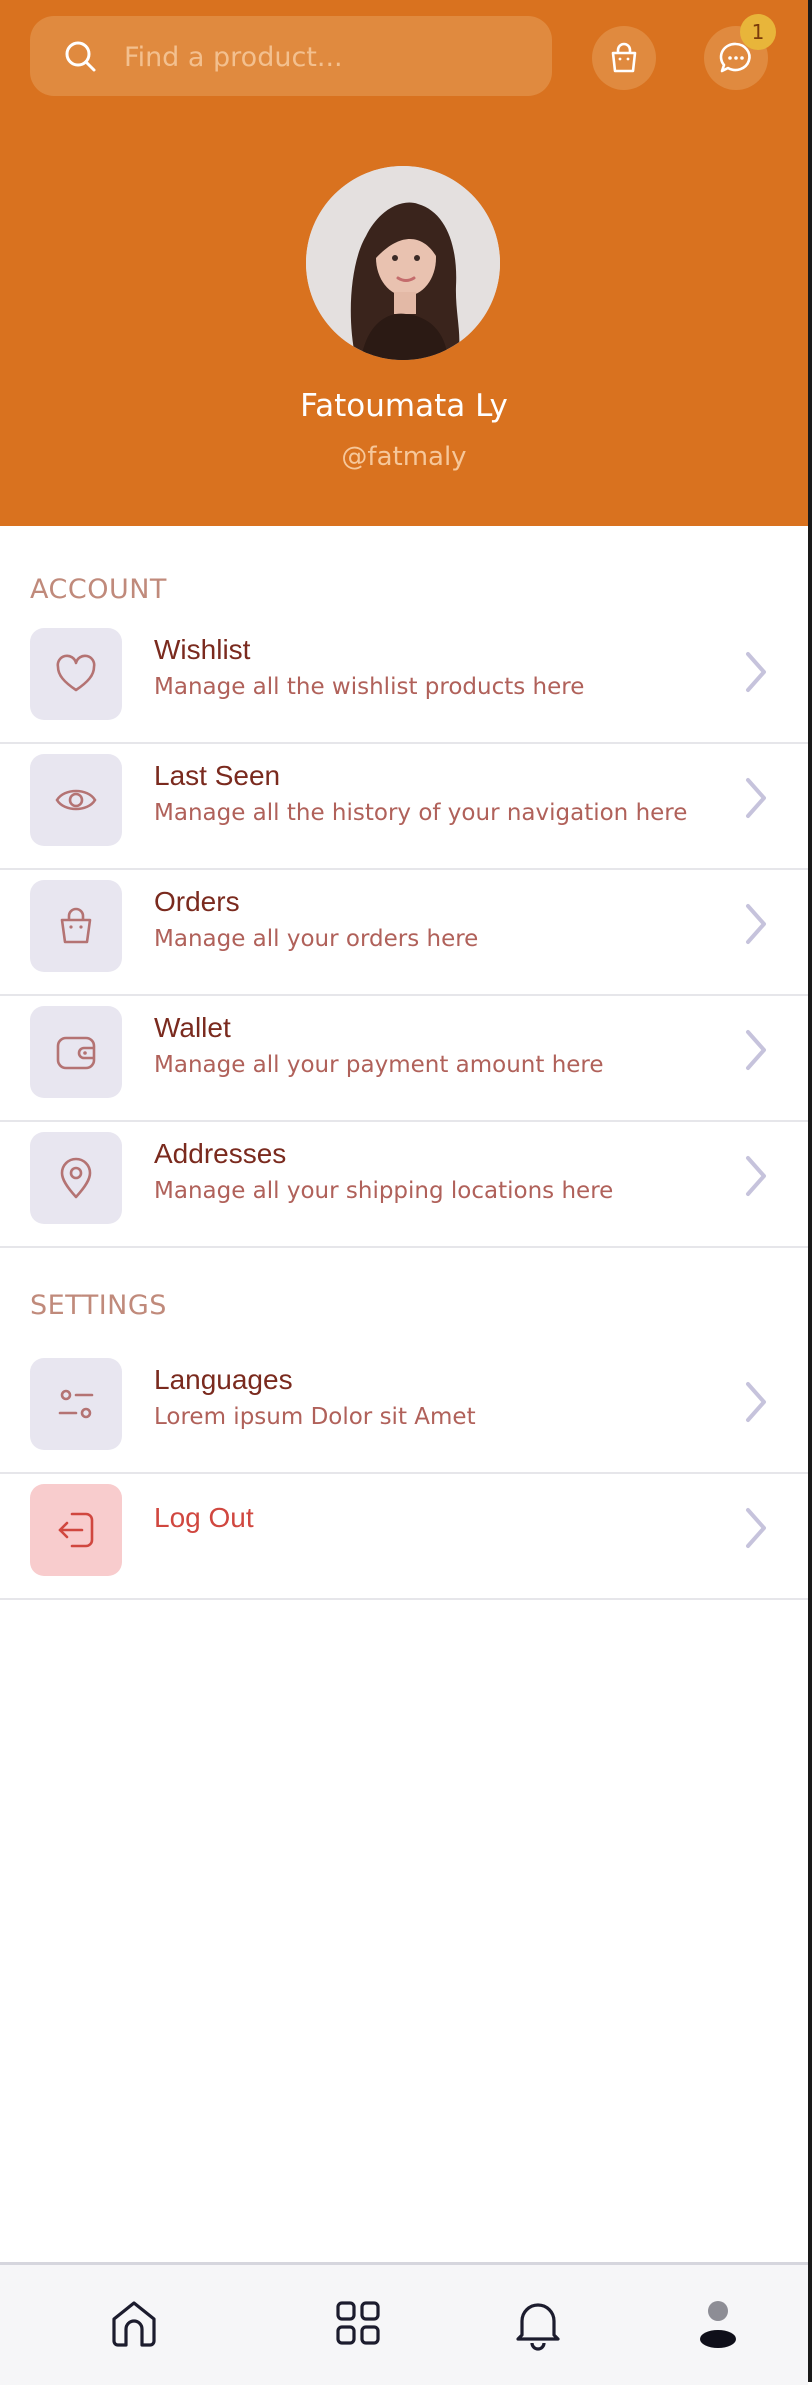  I want to click on bottom-nav, so click(404, 2323).